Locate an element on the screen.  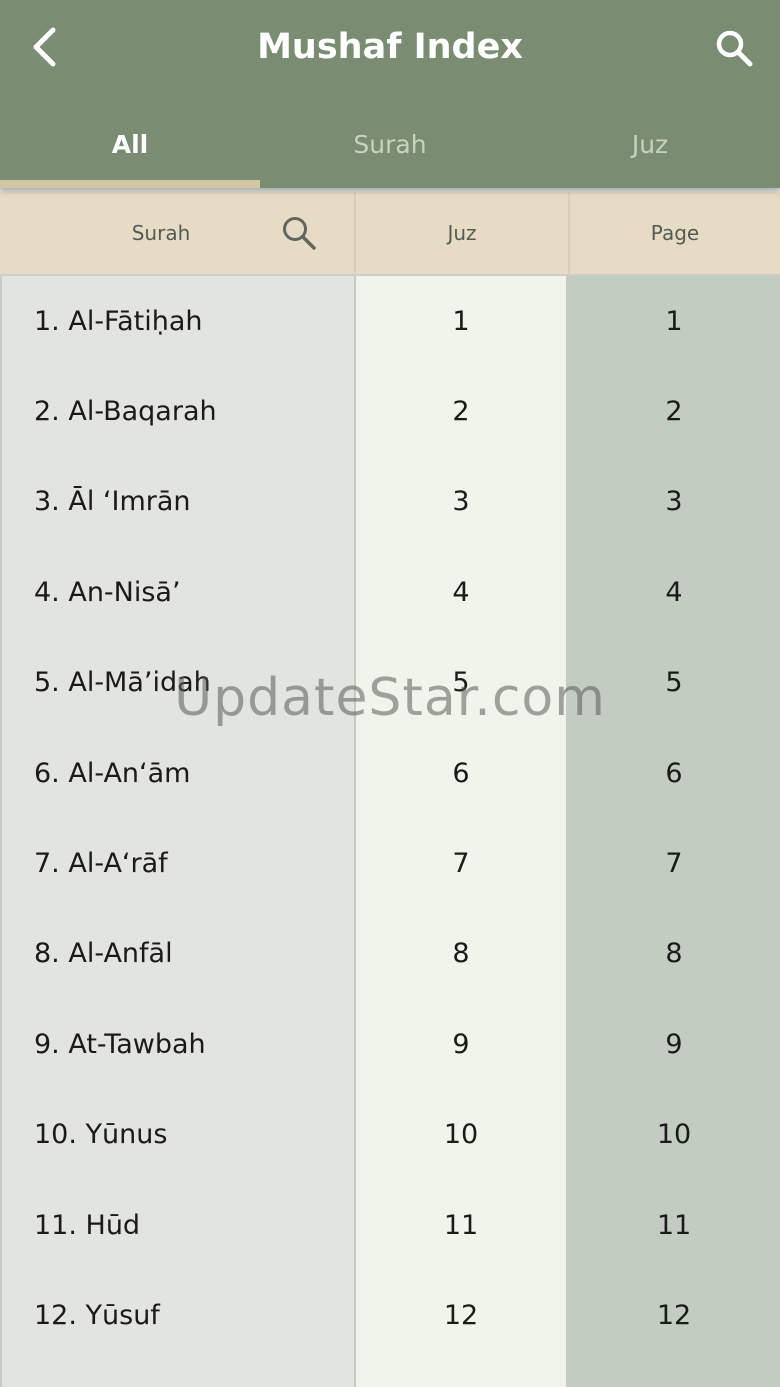
juz-cell: 6 is located at coordinates (461, 773).